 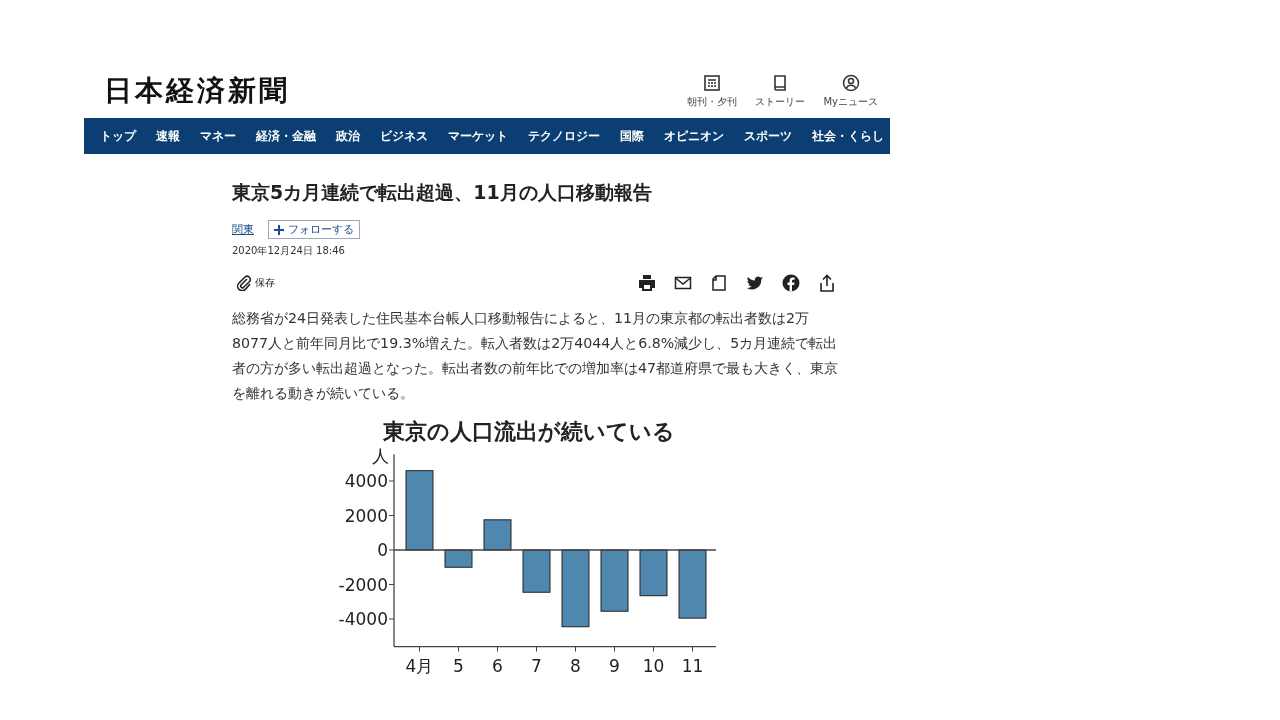 What do you see at coordinates (218, 136) in the screenshot?
I see `nav-link: マネー` at bounding box center [218, 136].